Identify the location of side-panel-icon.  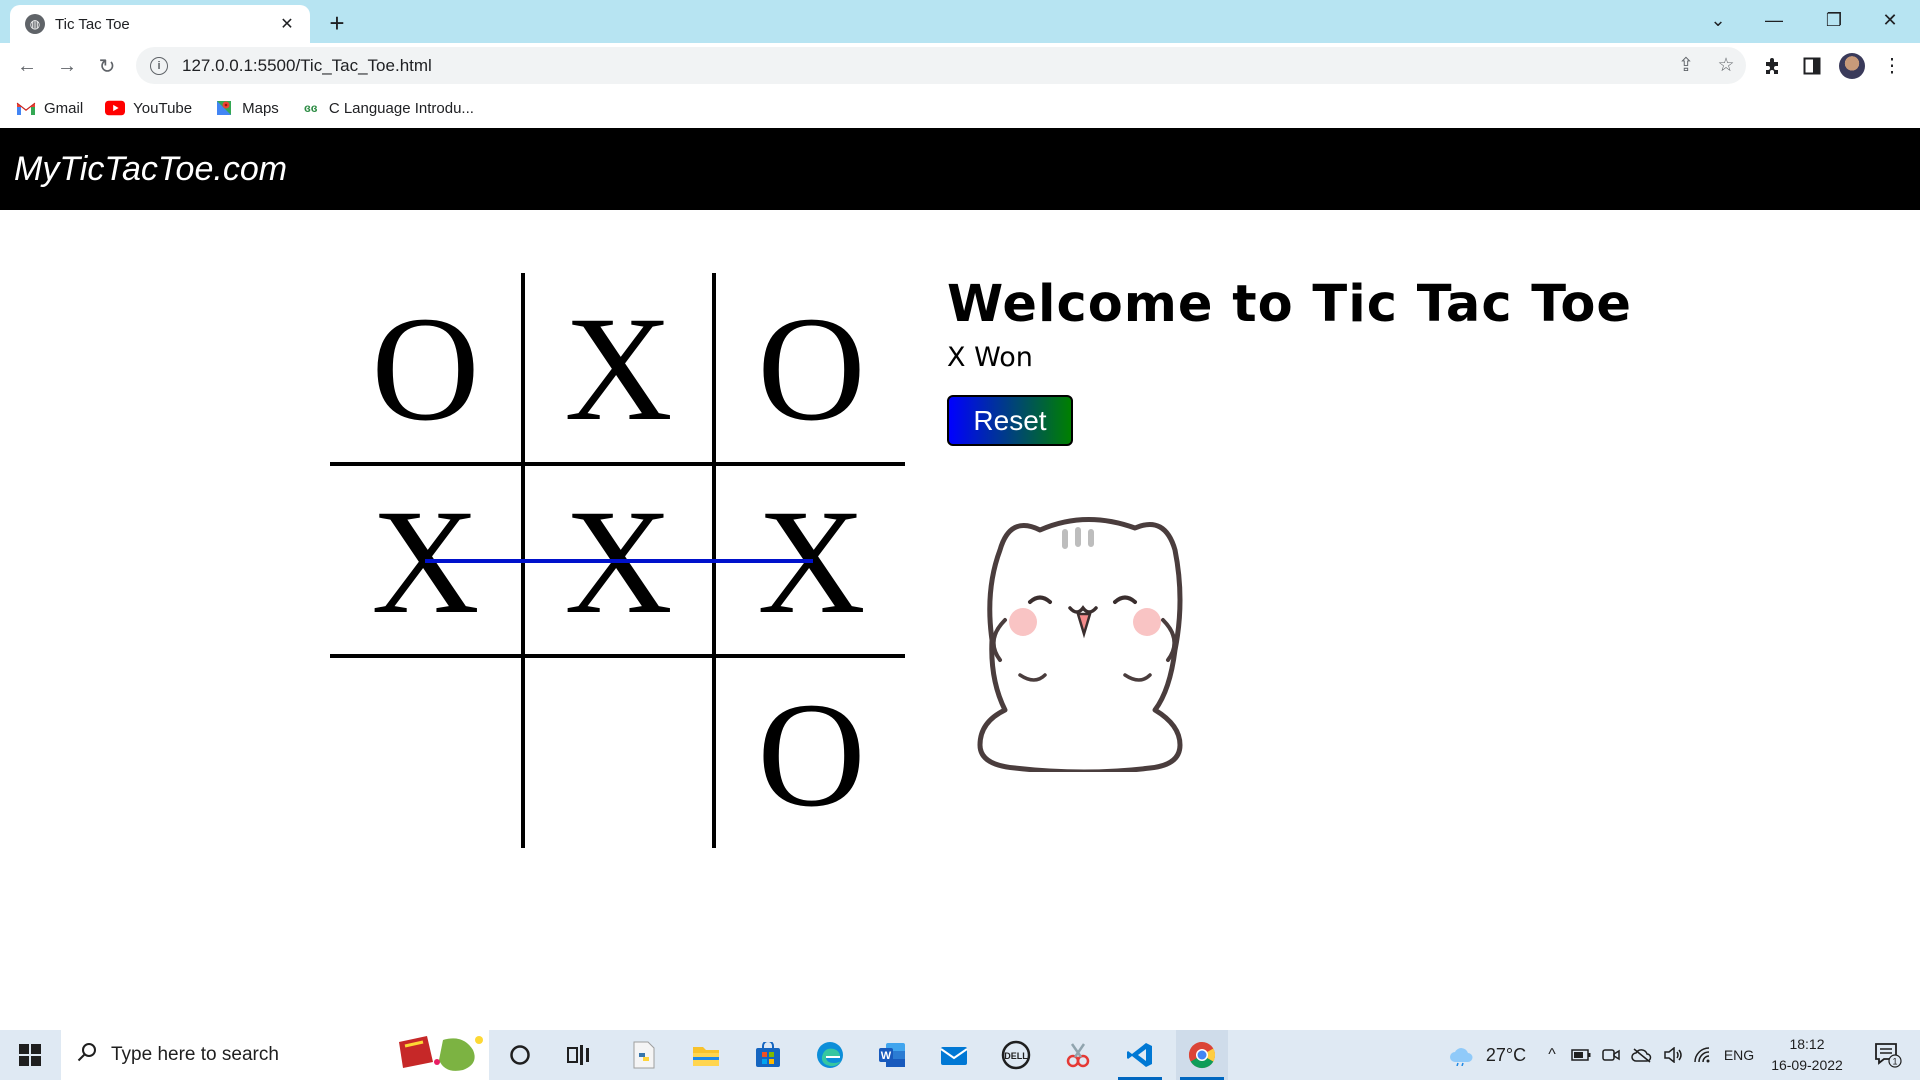
(1812, 66).